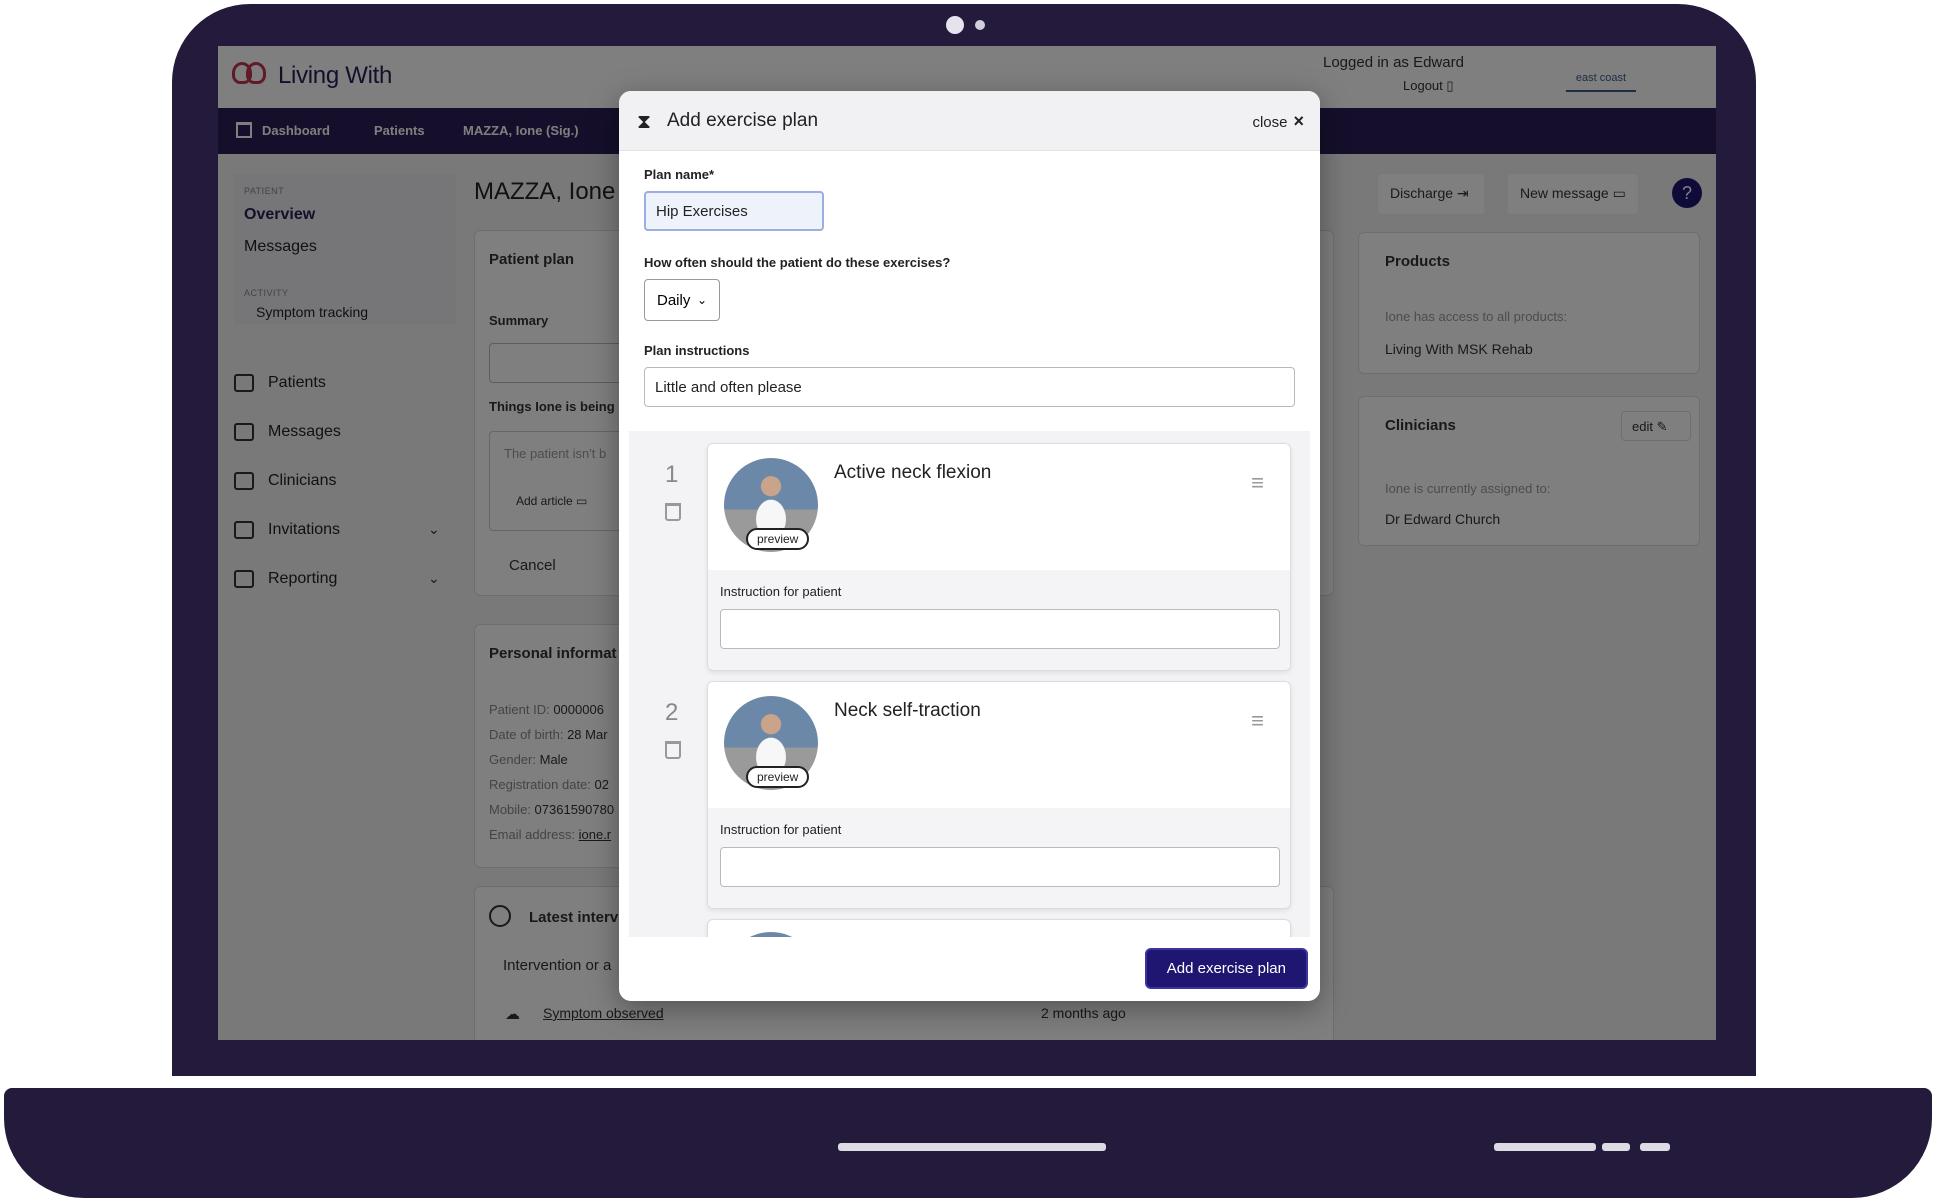 This screenshot has height=1202, width=1936. What do you see at coordinates (682, 300) in the screenshot?
I see `frequency-select: Daily ⌄` at bounding box center [682, 300].